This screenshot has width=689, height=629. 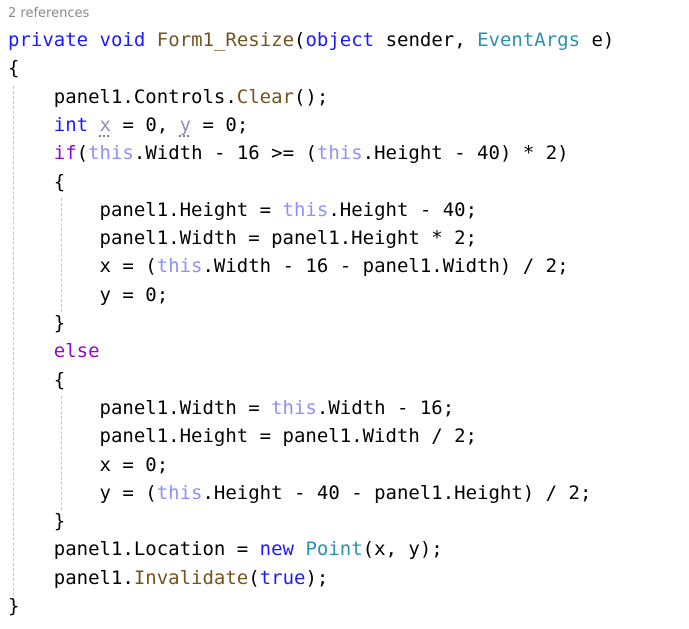 What do you see at coordinates (82, 266) in the screenshot?
I see `code-token: x = (` at bounding box center [82, 266].